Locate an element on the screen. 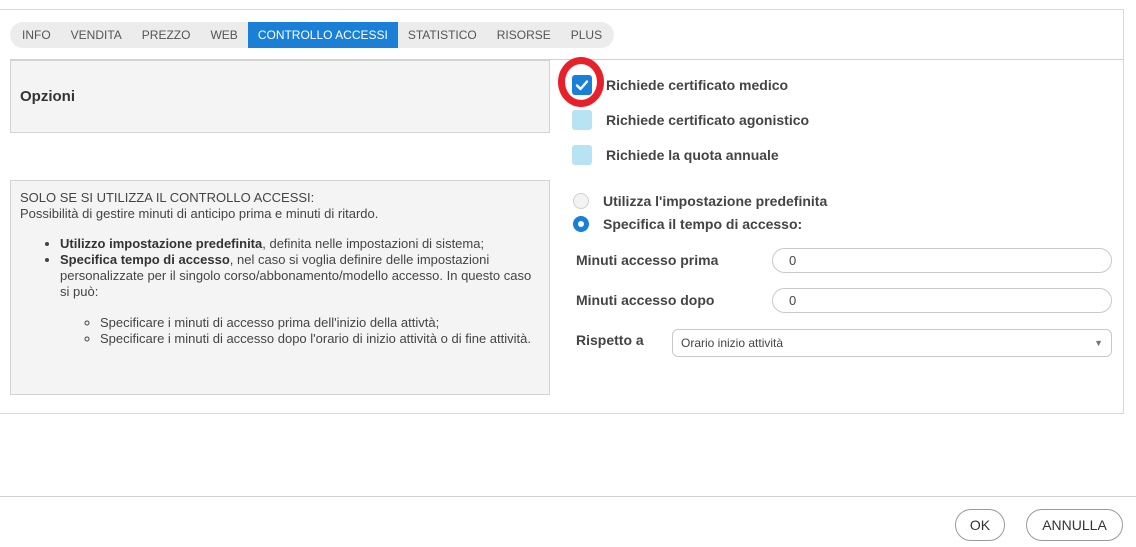  specify-time-radio is located at coordinates (581, 224).